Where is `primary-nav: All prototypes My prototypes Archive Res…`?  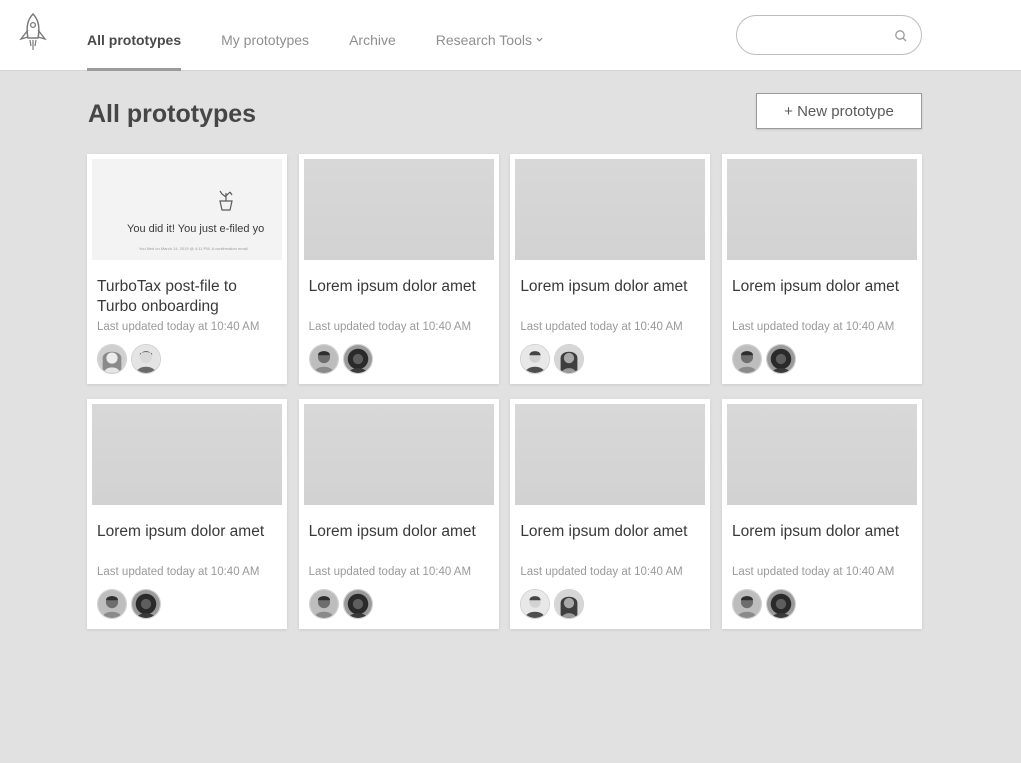 primary-nav: All prototypes My prototypes Archive Res… is located at coordinates (335, 35).